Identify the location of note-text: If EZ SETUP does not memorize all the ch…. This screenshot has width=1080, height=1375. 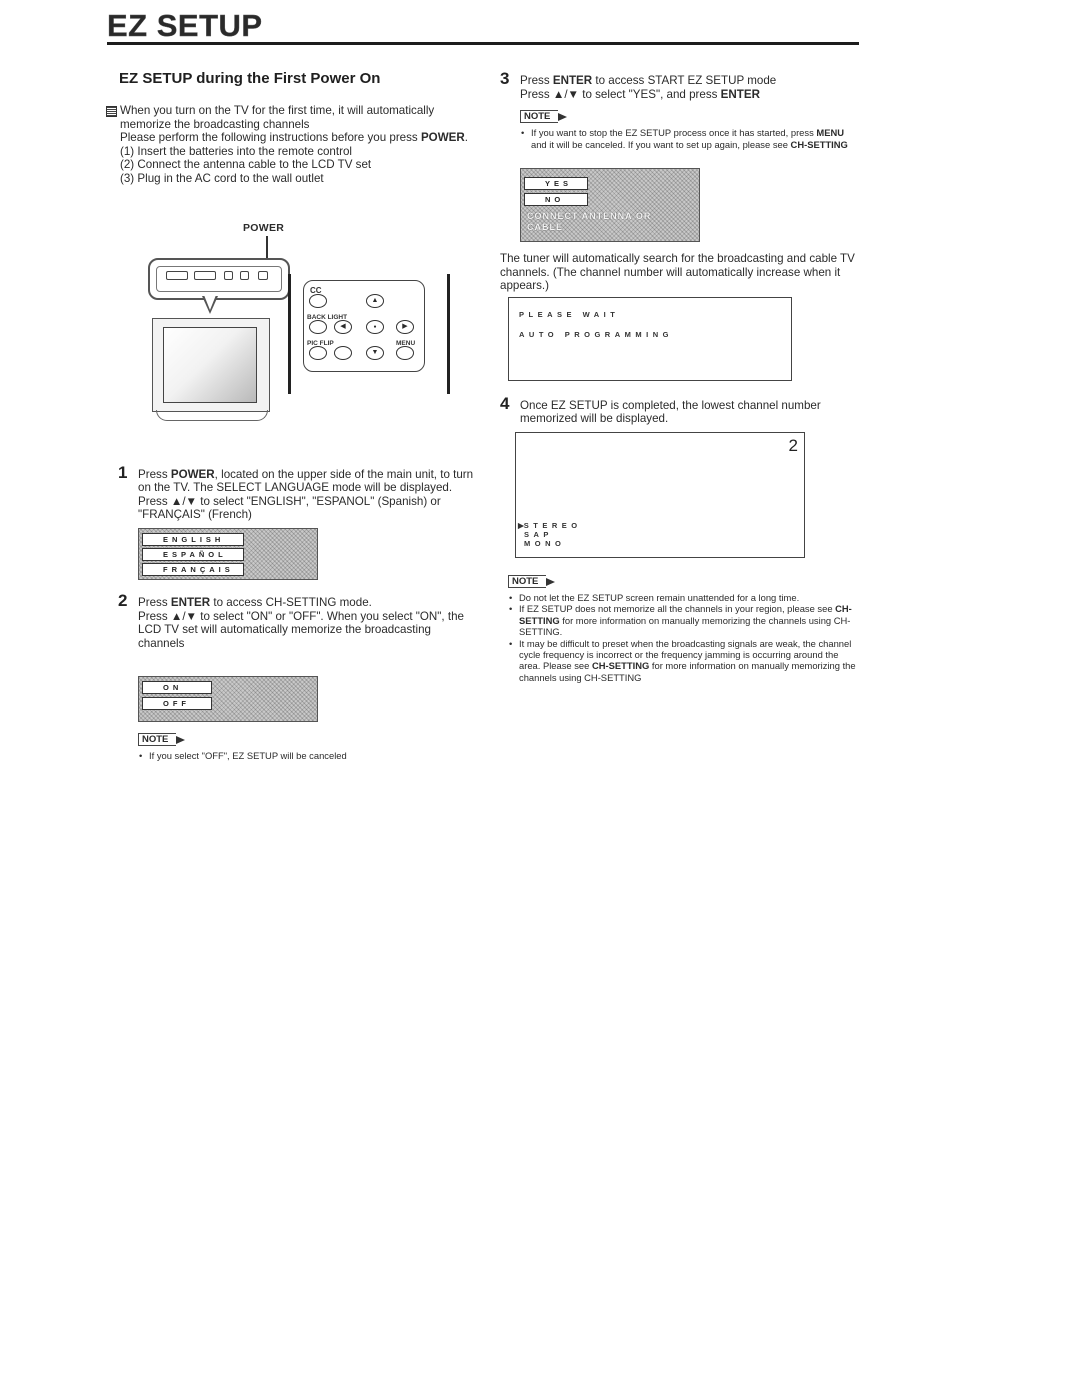
(677, 609).